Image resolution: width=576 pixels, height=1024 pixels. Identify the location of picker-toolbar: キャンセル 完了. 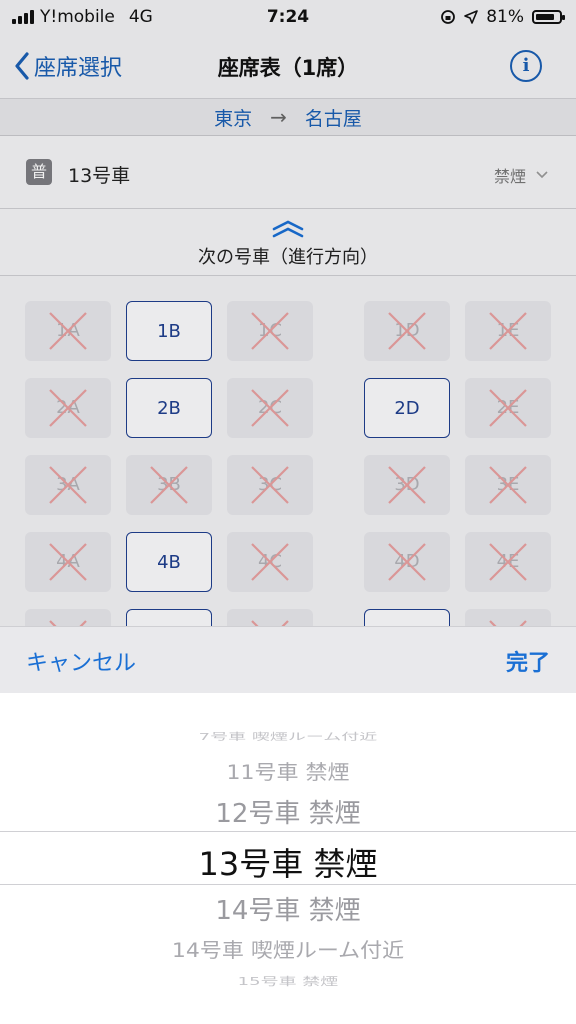
(288, 660).